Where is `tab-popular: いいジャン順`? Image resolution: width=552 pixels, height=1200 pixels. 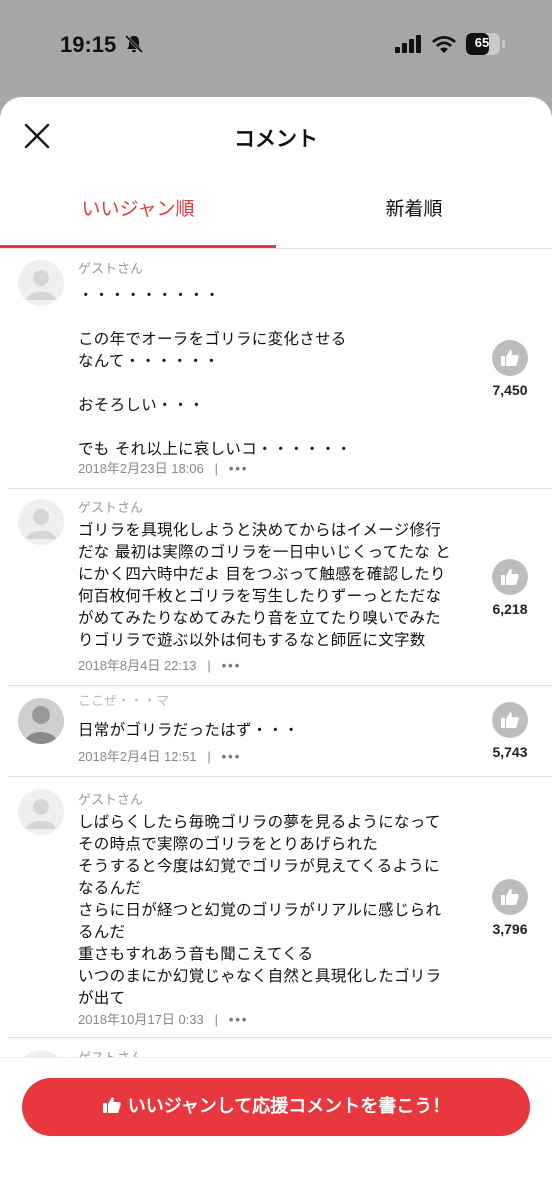 tab-popular: いいジャン順 is located at coordinates (138, 217).